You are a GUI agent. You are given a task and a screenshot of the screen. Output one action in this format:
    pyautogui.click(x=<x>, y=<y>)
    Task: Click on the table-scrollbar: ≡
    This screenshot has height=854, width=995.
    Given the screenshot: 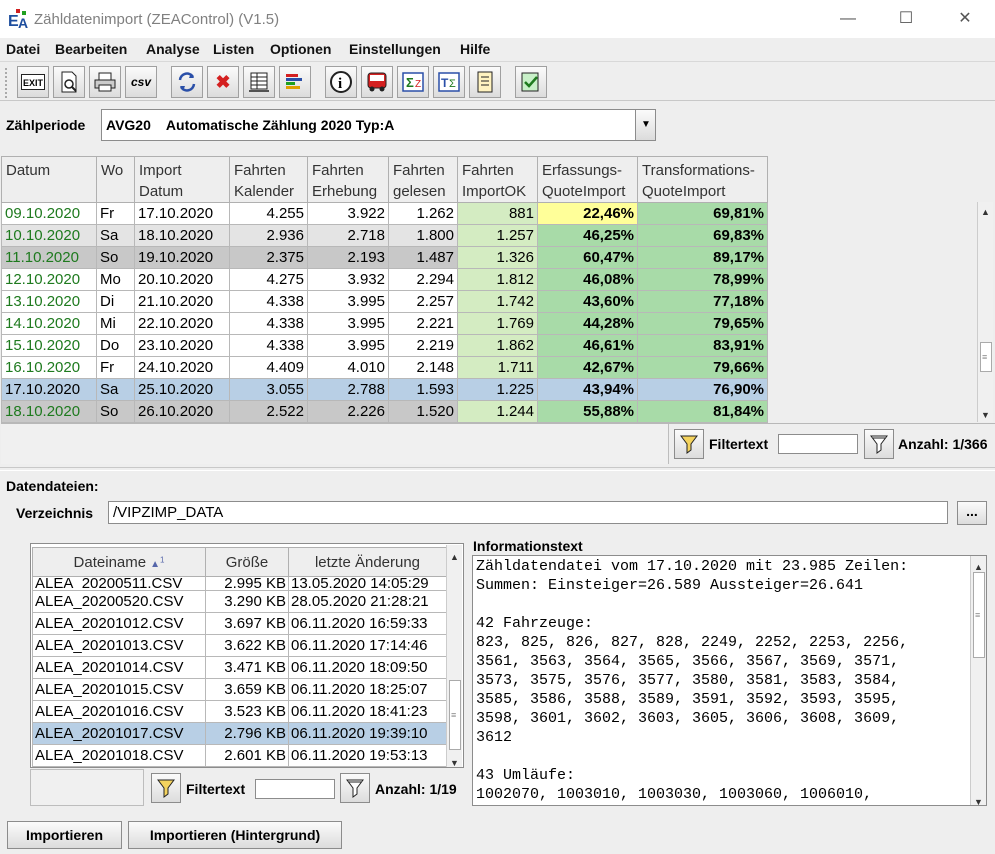 What is the action you would take?
    pyautogui.click(x=985, y=312)
    